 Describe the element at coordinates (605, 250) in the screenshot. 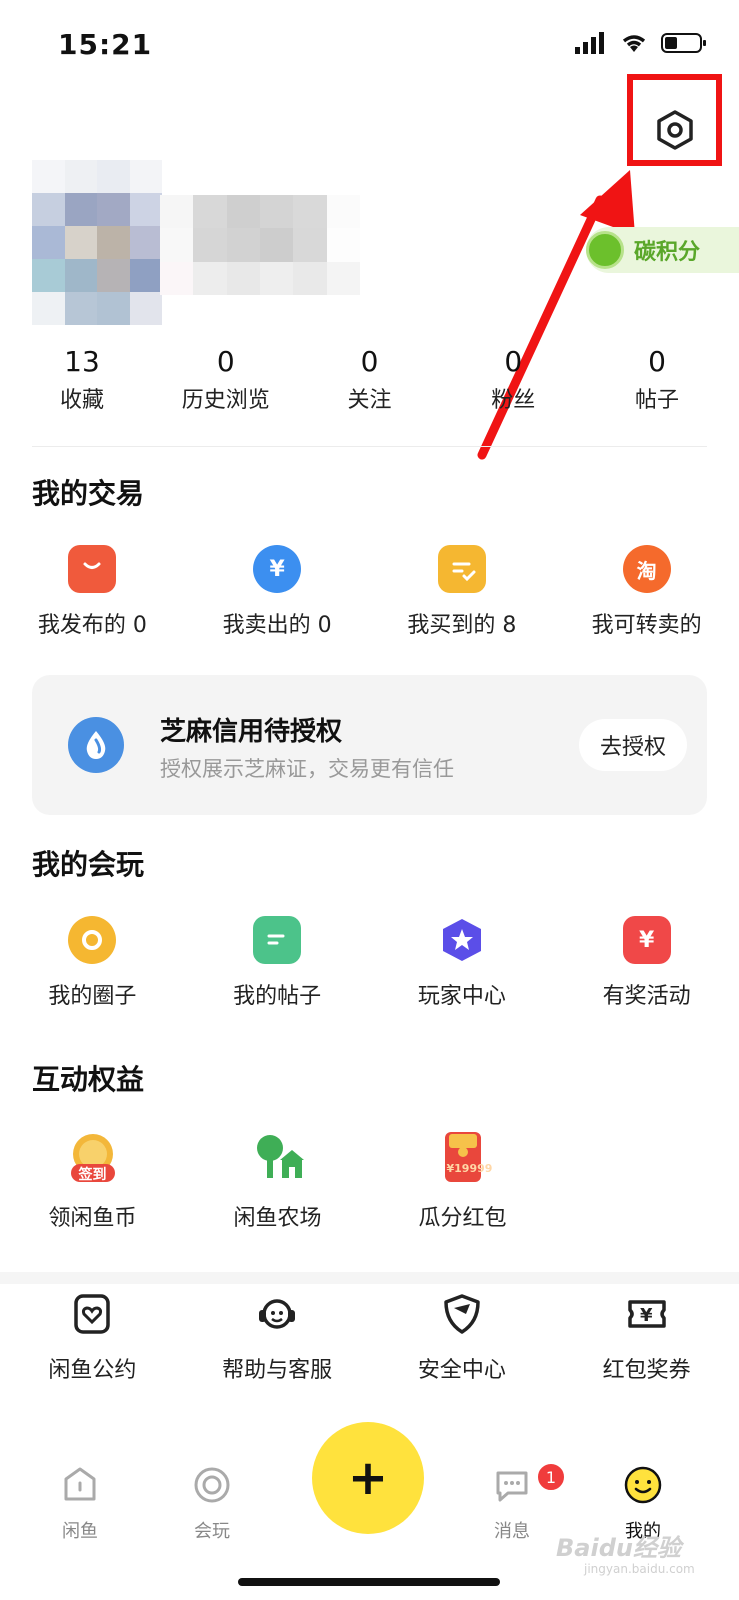

I see `leaf-icon` at that location.